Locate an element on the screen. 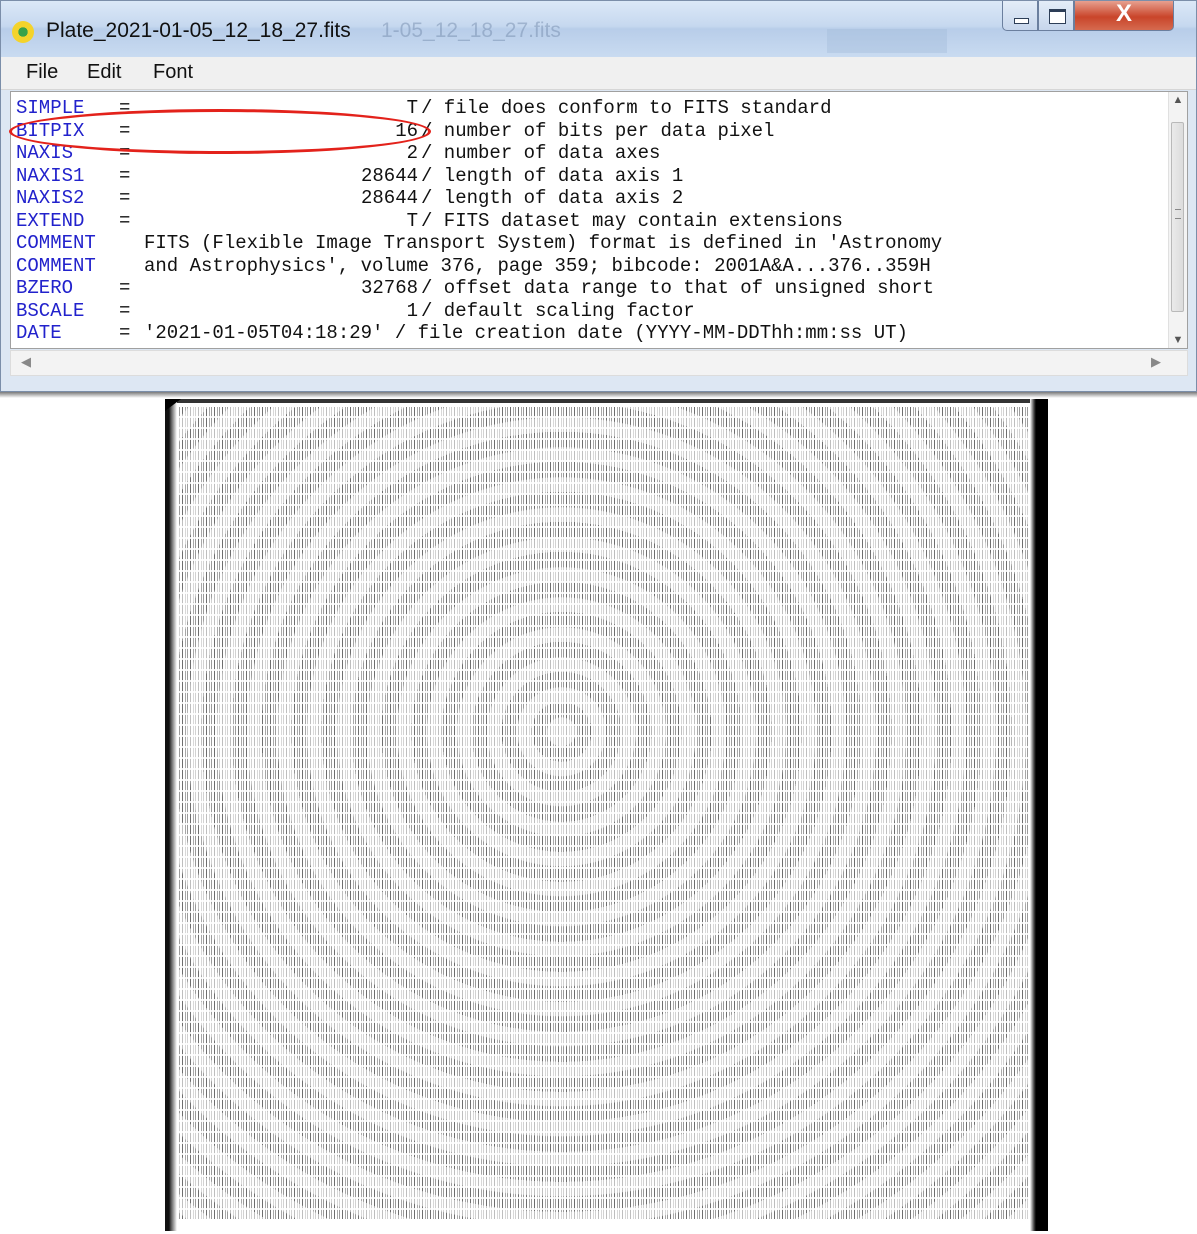  minimize-button is located at coordinates (1020, 16).